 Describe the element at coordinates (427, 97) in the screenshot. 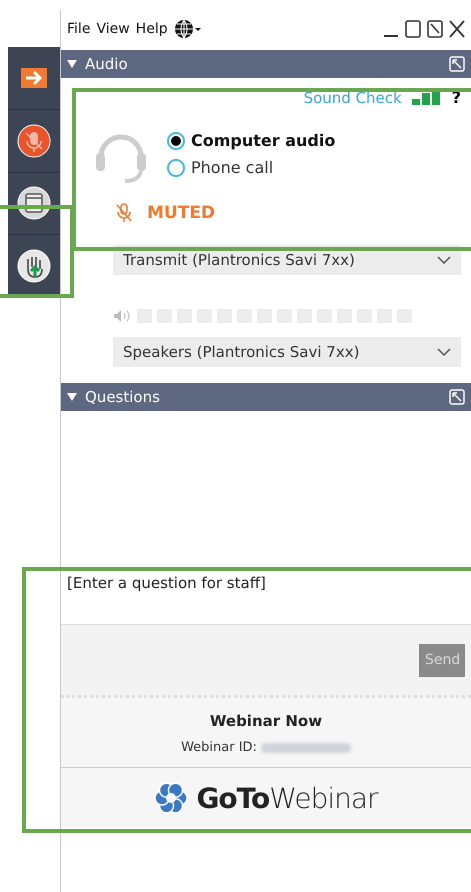

I see `signal-bars-icon` at that location.